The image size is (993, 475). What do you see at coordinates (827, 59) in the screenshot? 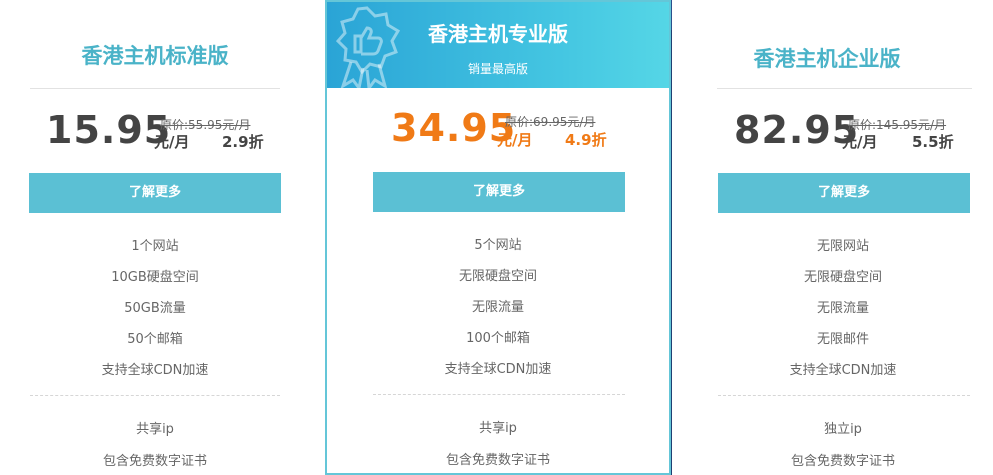
I see `plan-title: 香港主机企业版` at bounding box center [827, 59].